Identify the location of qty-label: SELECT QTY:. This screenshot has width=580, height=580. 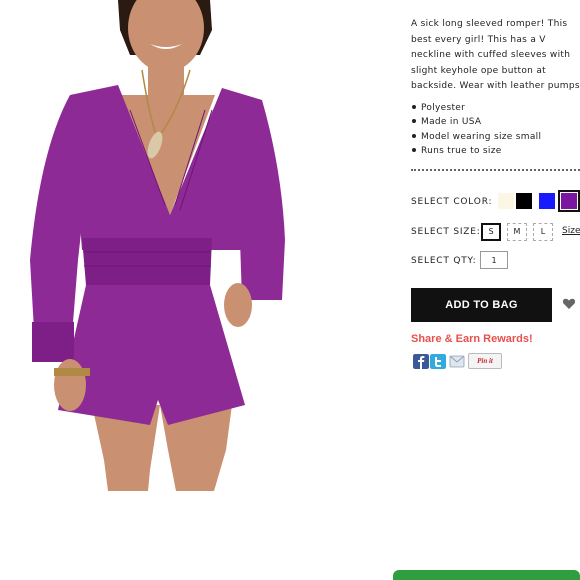
(444, 261).